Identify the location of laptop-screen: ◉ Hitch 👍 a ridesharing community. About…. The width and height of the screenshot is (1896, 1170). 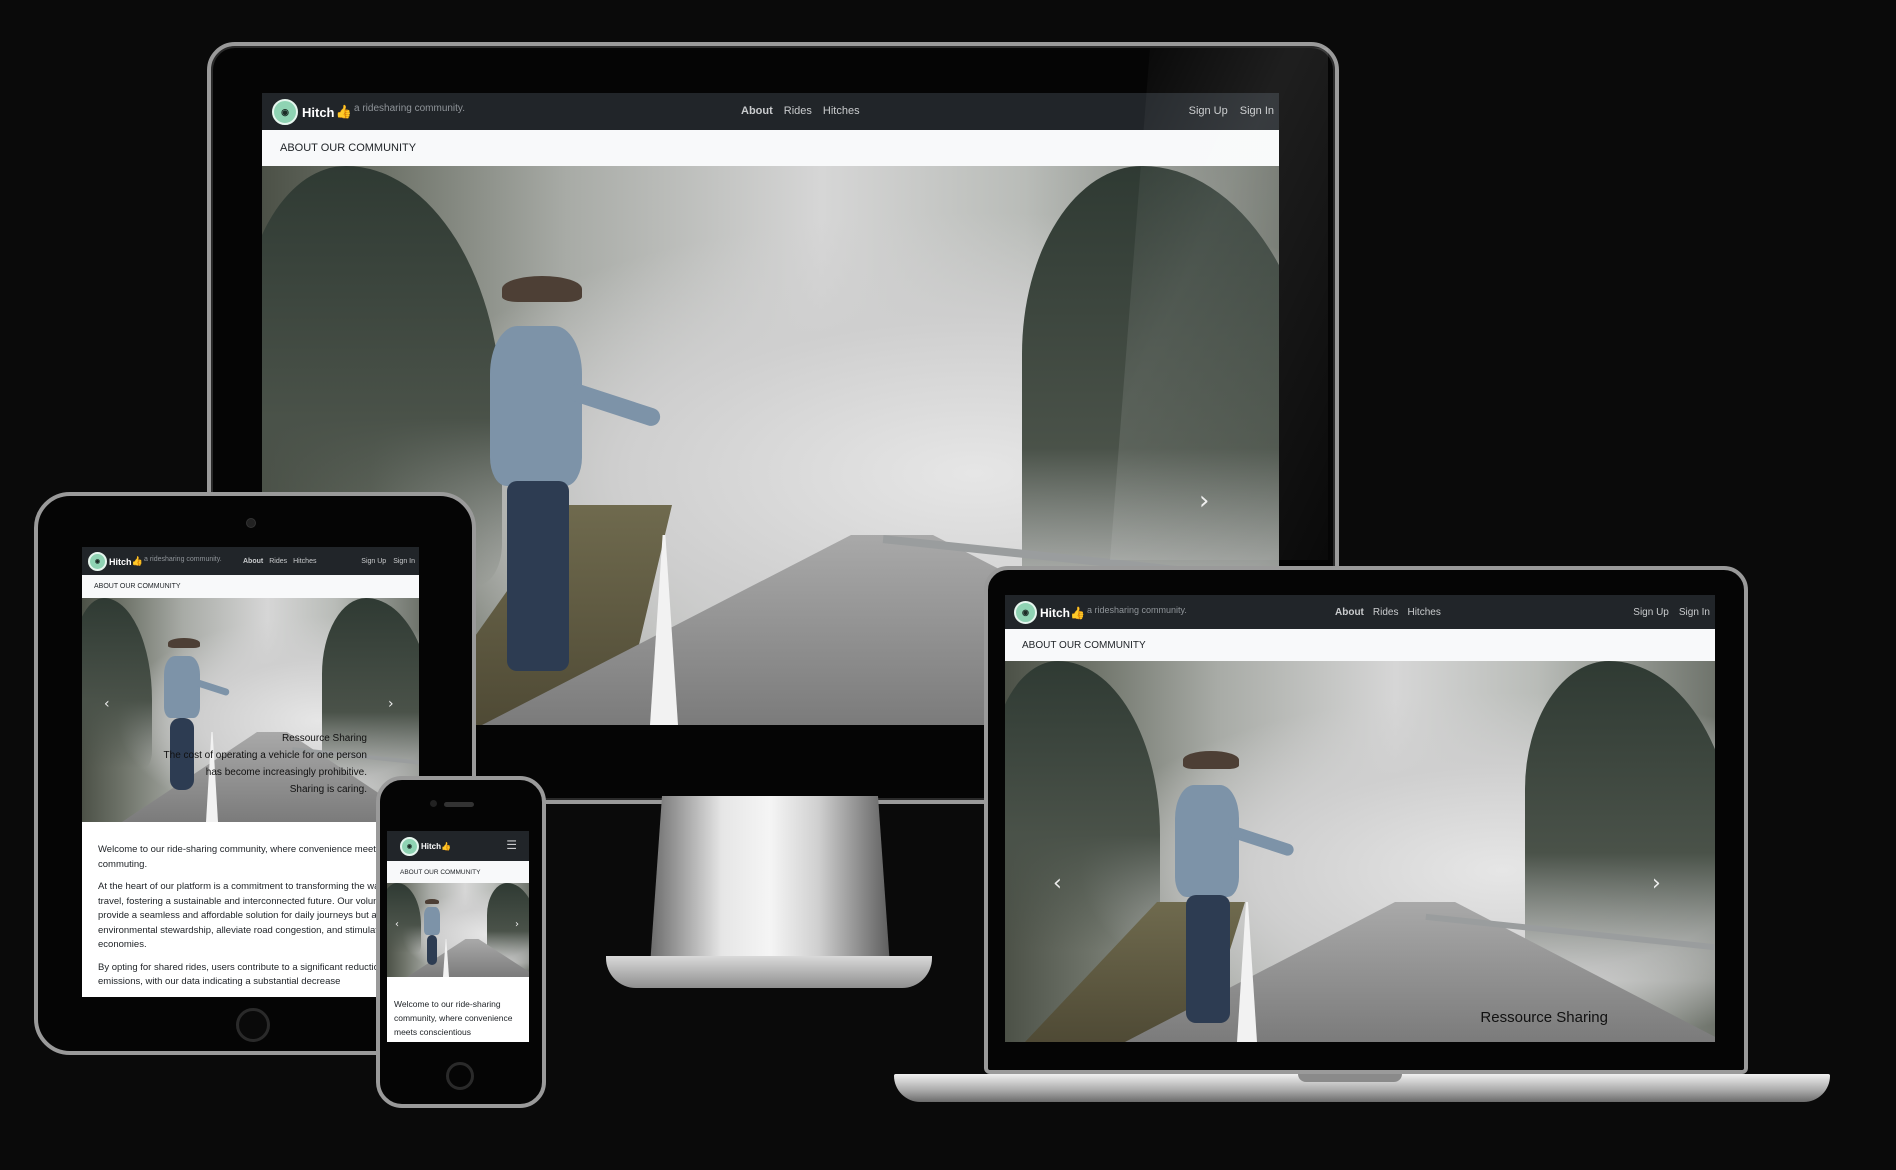
(1360, 818).